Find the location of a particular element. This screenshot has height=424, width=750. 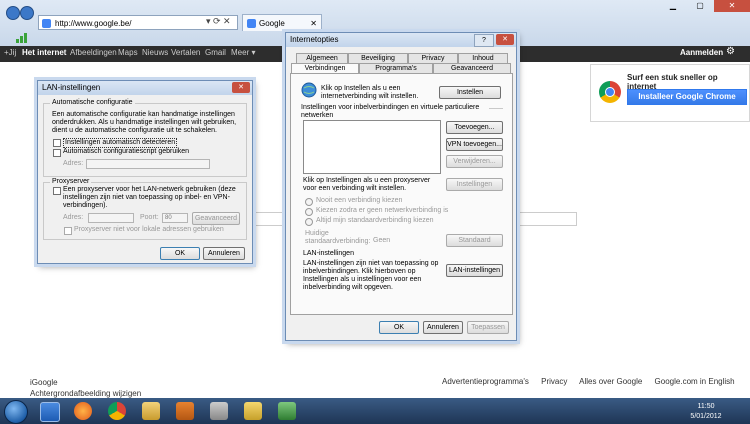

gbar-item-images: Afbeeldingen is located at coordinates (93, 52).